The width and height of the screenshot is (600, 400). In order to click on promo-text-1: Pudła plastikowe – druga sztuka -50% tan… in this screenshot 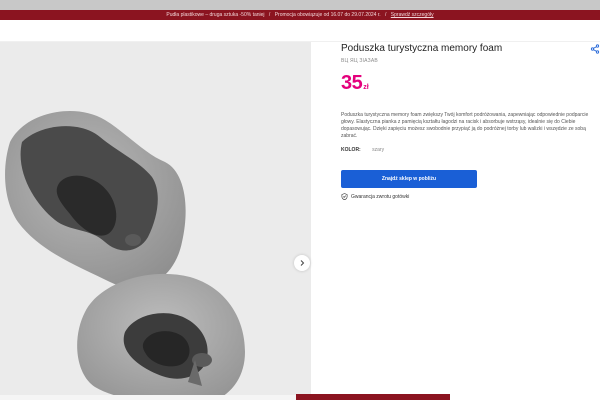, I will do `click(215, 15)`.